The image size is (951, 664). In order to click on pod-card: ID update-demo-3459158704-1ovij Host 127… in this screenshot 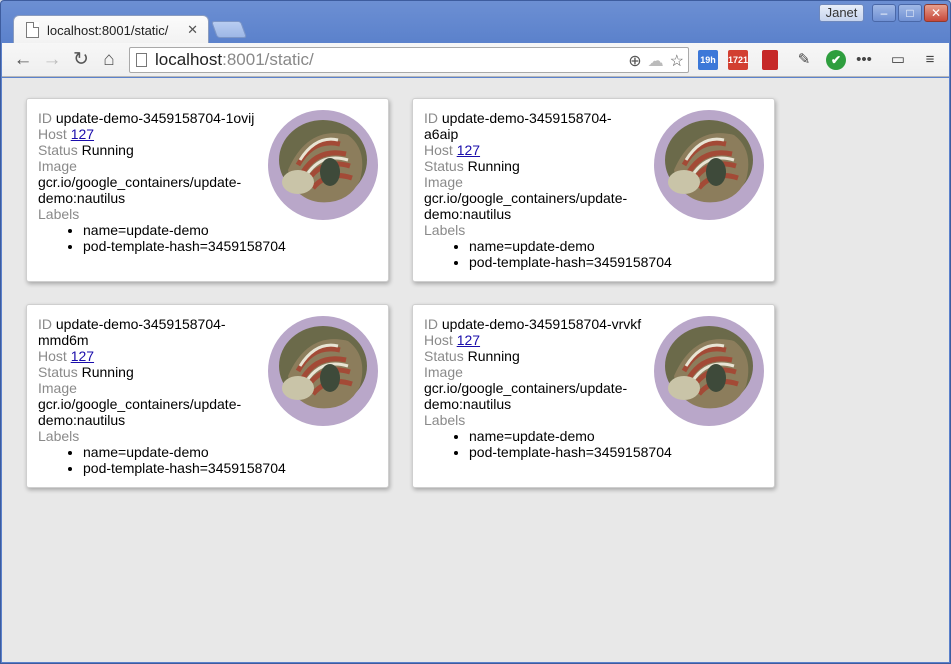, I will do `click(207, 190)`.